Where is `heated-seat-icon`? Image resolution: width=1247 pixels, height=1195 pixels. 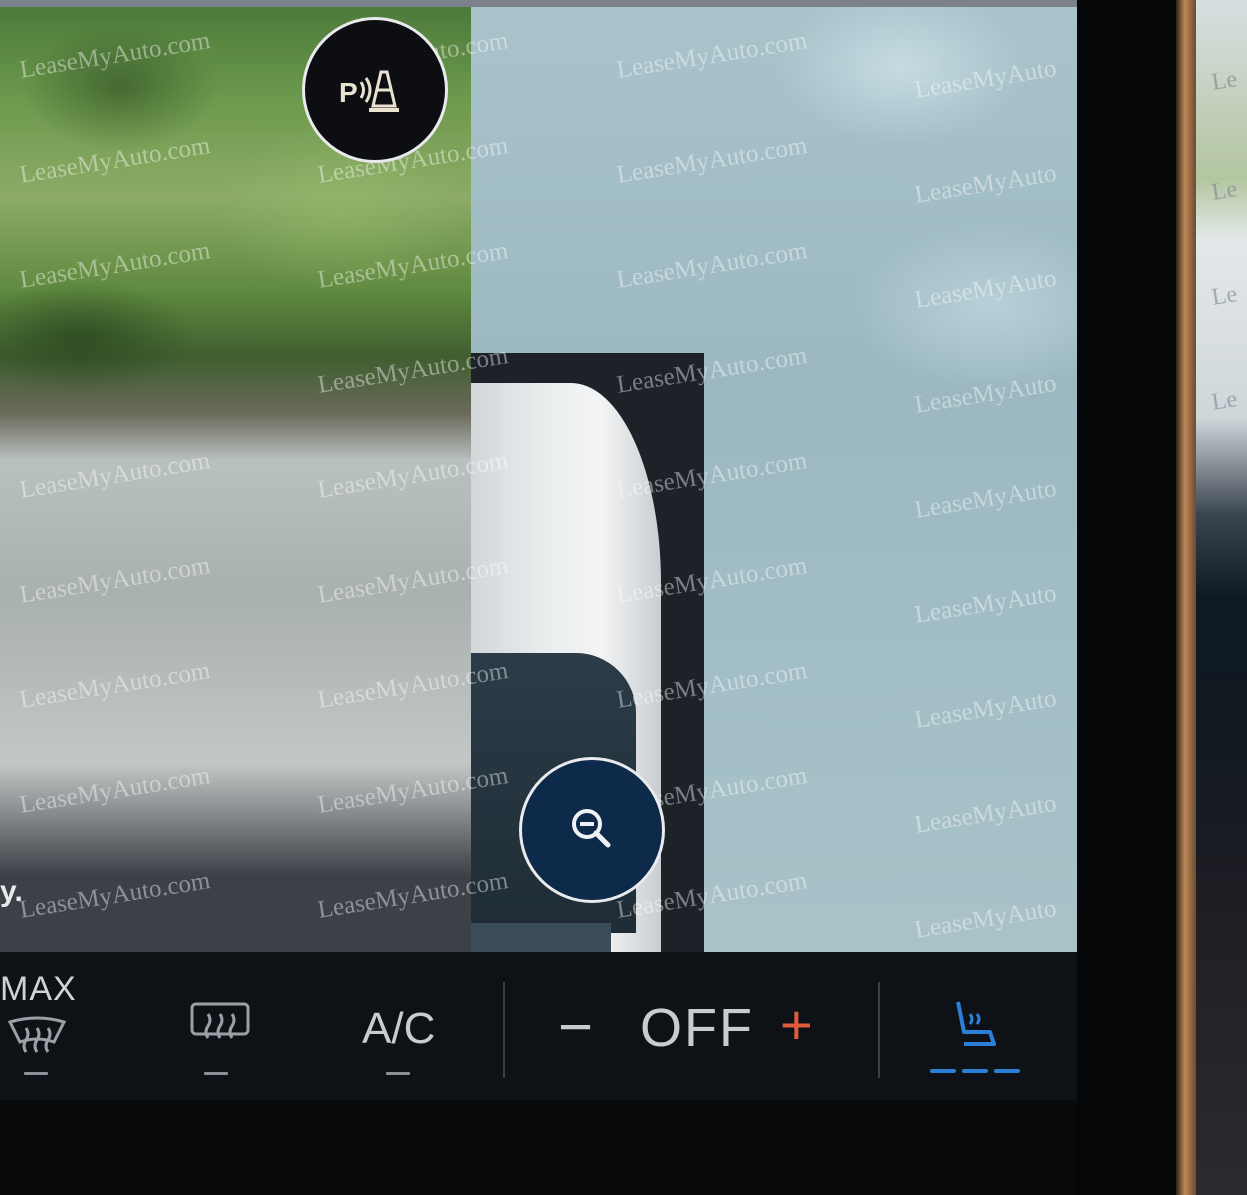 heated-seat-icon is located at coordinates (976, 1023).